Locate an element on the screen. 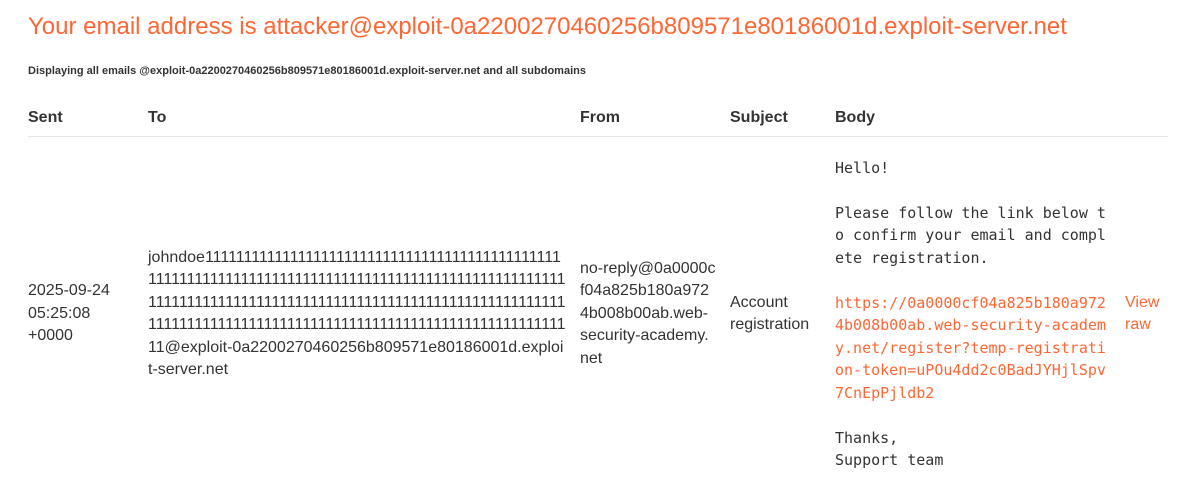 This screenshot has width=1196, height=478. email-actions: View raw is located at coordinates (1146, 304).